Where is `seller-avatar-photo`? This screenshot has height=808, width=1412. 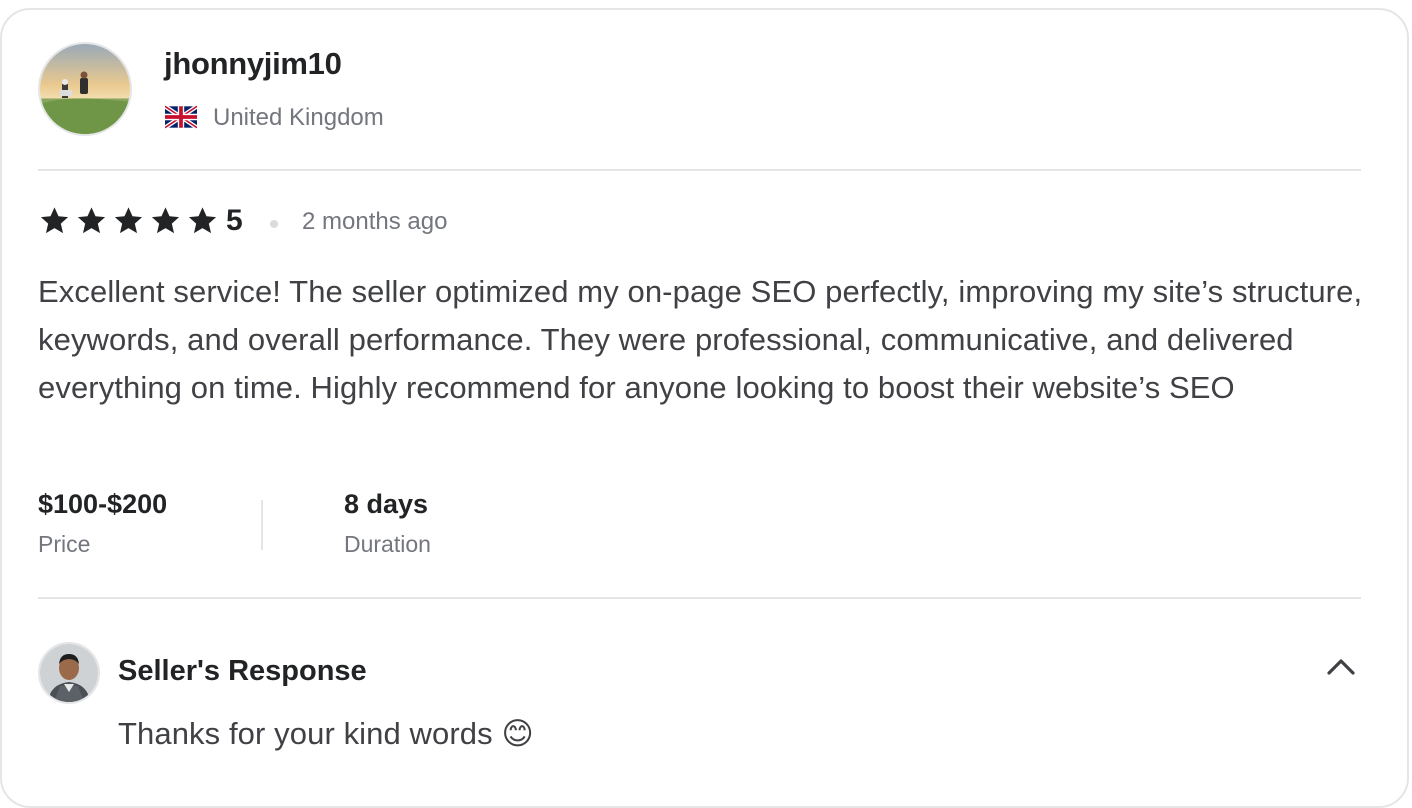 seller-avatar-photo is located at coordinates (69, 673).